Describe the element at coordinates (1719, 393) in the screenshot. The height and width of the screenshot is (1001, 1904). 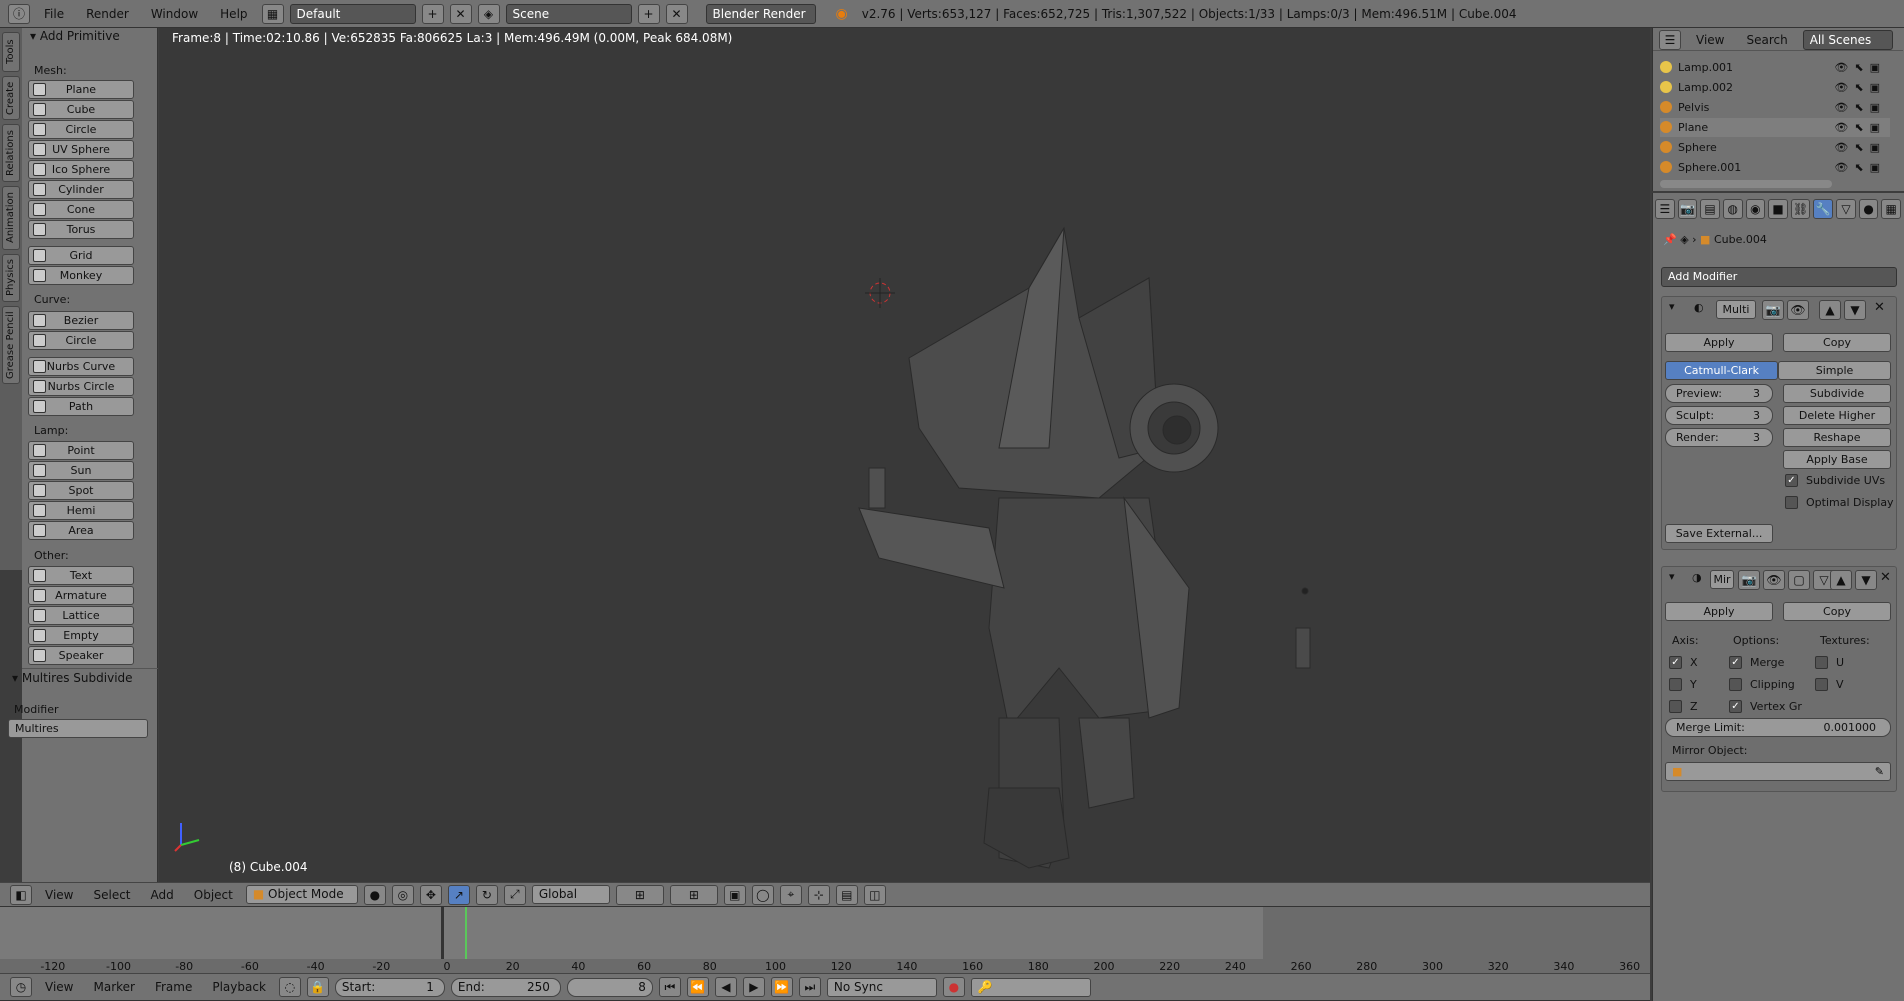
I see `preview-levels-field: Preview: 3` at that location.